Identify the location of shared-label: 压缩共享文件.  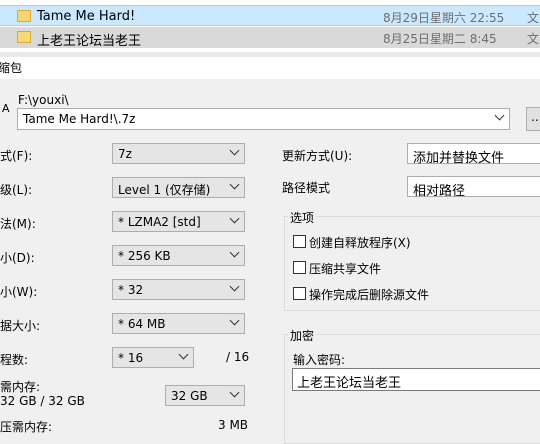
(345, 269).